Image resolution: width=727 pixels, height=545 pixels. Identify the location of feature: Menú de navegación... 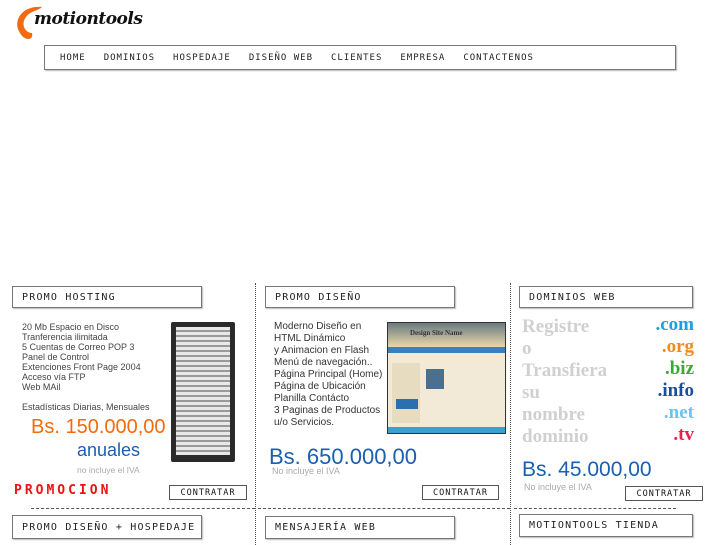
(323, 362).